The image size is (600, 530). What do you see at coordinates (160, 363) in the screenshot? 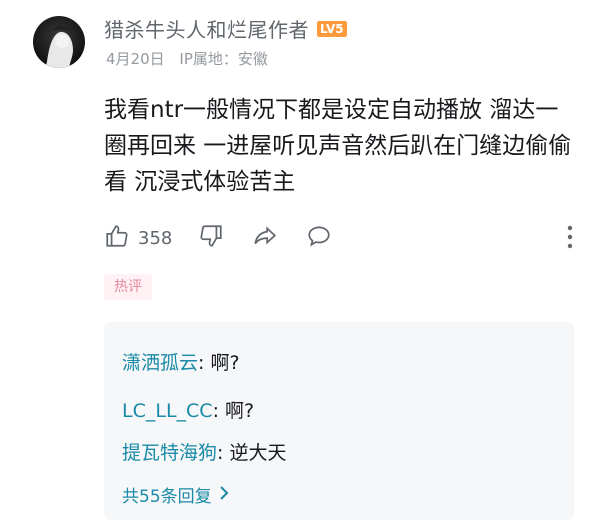
I see `reply-author: 潇洒孤云` at bounding box center [160, 363].